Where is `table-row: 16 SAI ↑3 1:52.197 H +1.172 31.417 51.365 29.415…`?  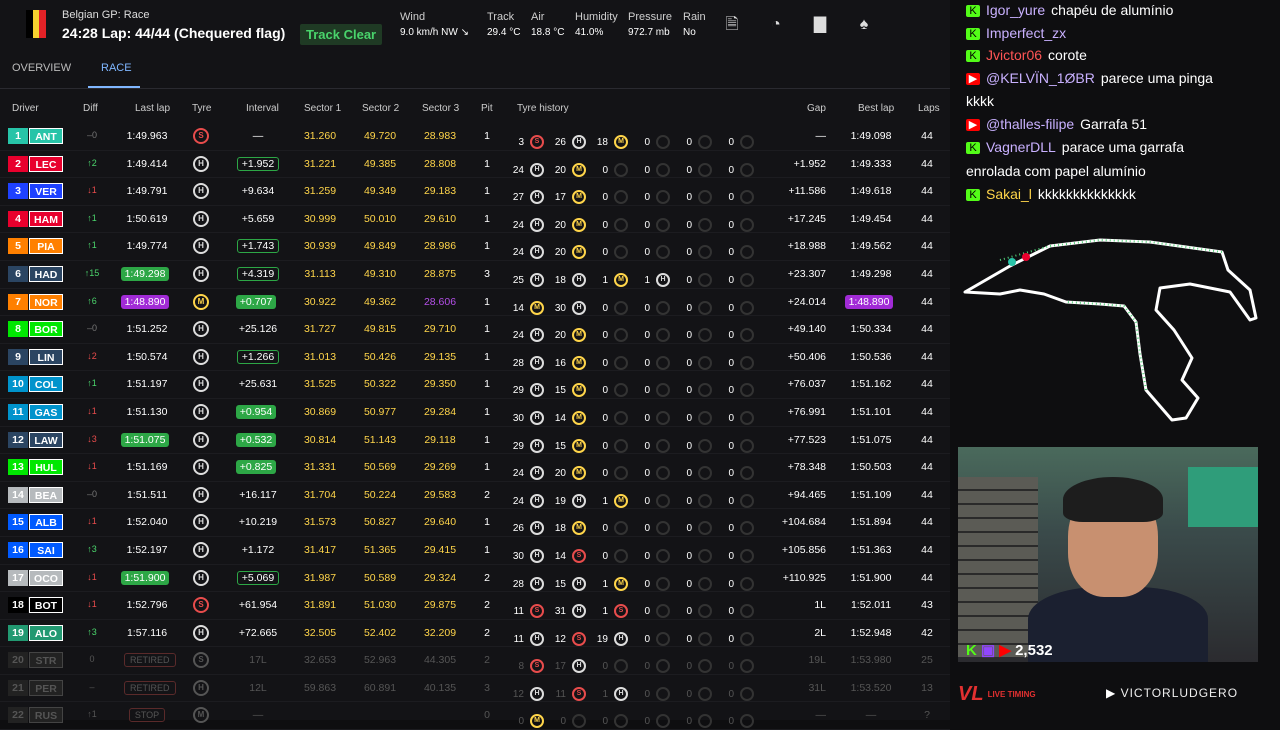
table-row: 16 SAI ↑3 1:52.197 H +1.172 31.417 51.365 29.415… is located at coordinates (475, 551).